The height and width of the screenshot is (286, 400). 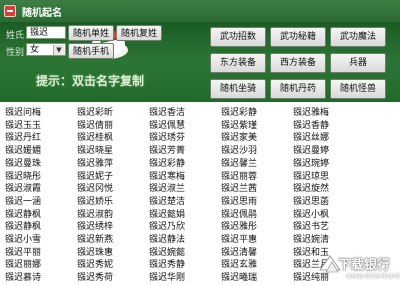 What do you see at coordinates (239, 124) in the screenshot?
I see `name-item: 镪迟紫瑾` at bounding box center [239, 124].